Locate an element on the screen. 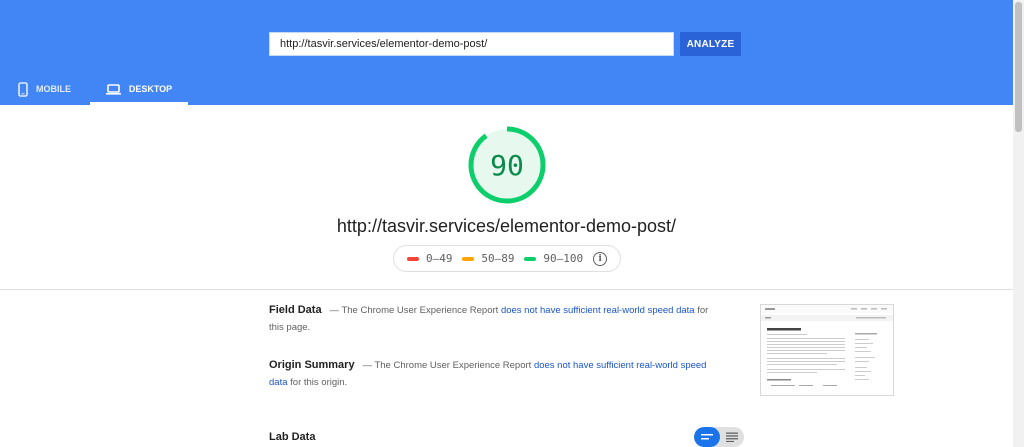 The width and height of the screenshot is (1024, 447). score-legend: 0–49 50–89 90–100 i is located at coordinates (507, 258).